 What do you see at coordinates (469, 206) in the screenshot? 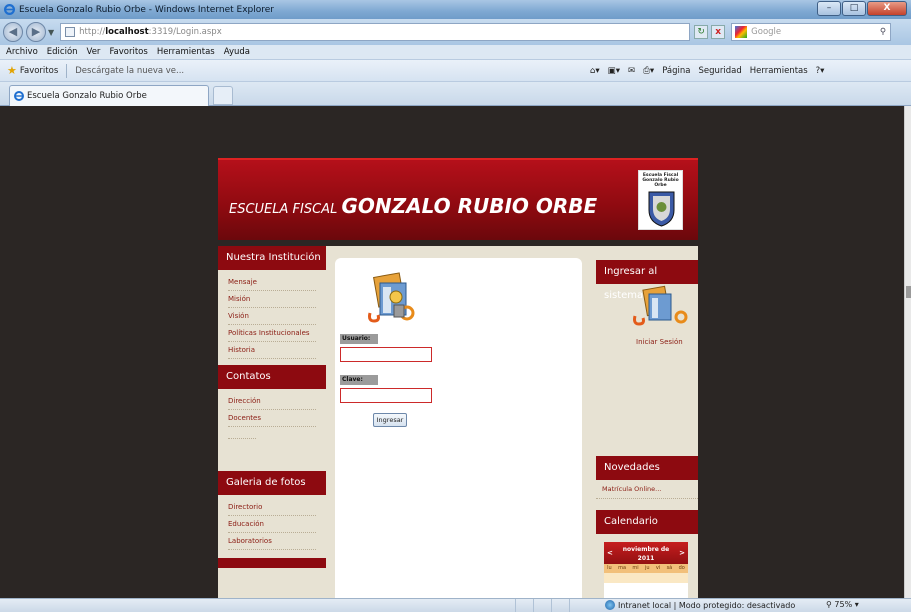
I see `school-name: GONZALO RUBIO ORBE` at bounding box center [469, 206].